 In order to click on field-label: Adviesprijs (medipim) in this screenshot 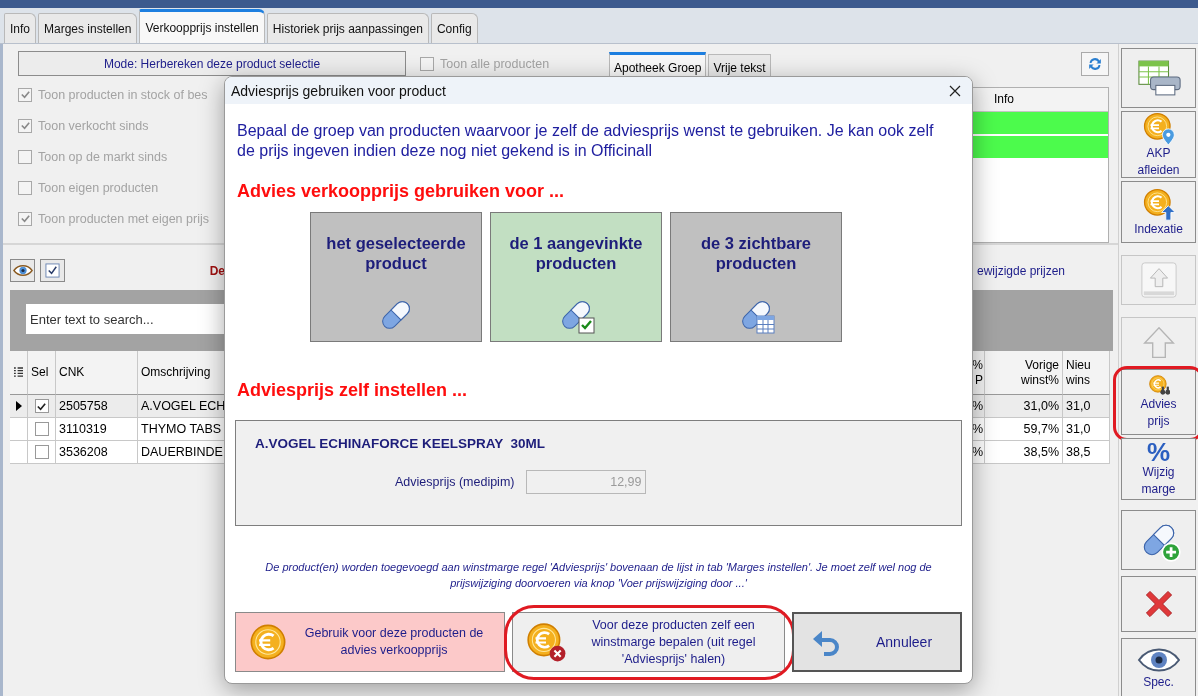, I will do `click(455, 482)`.